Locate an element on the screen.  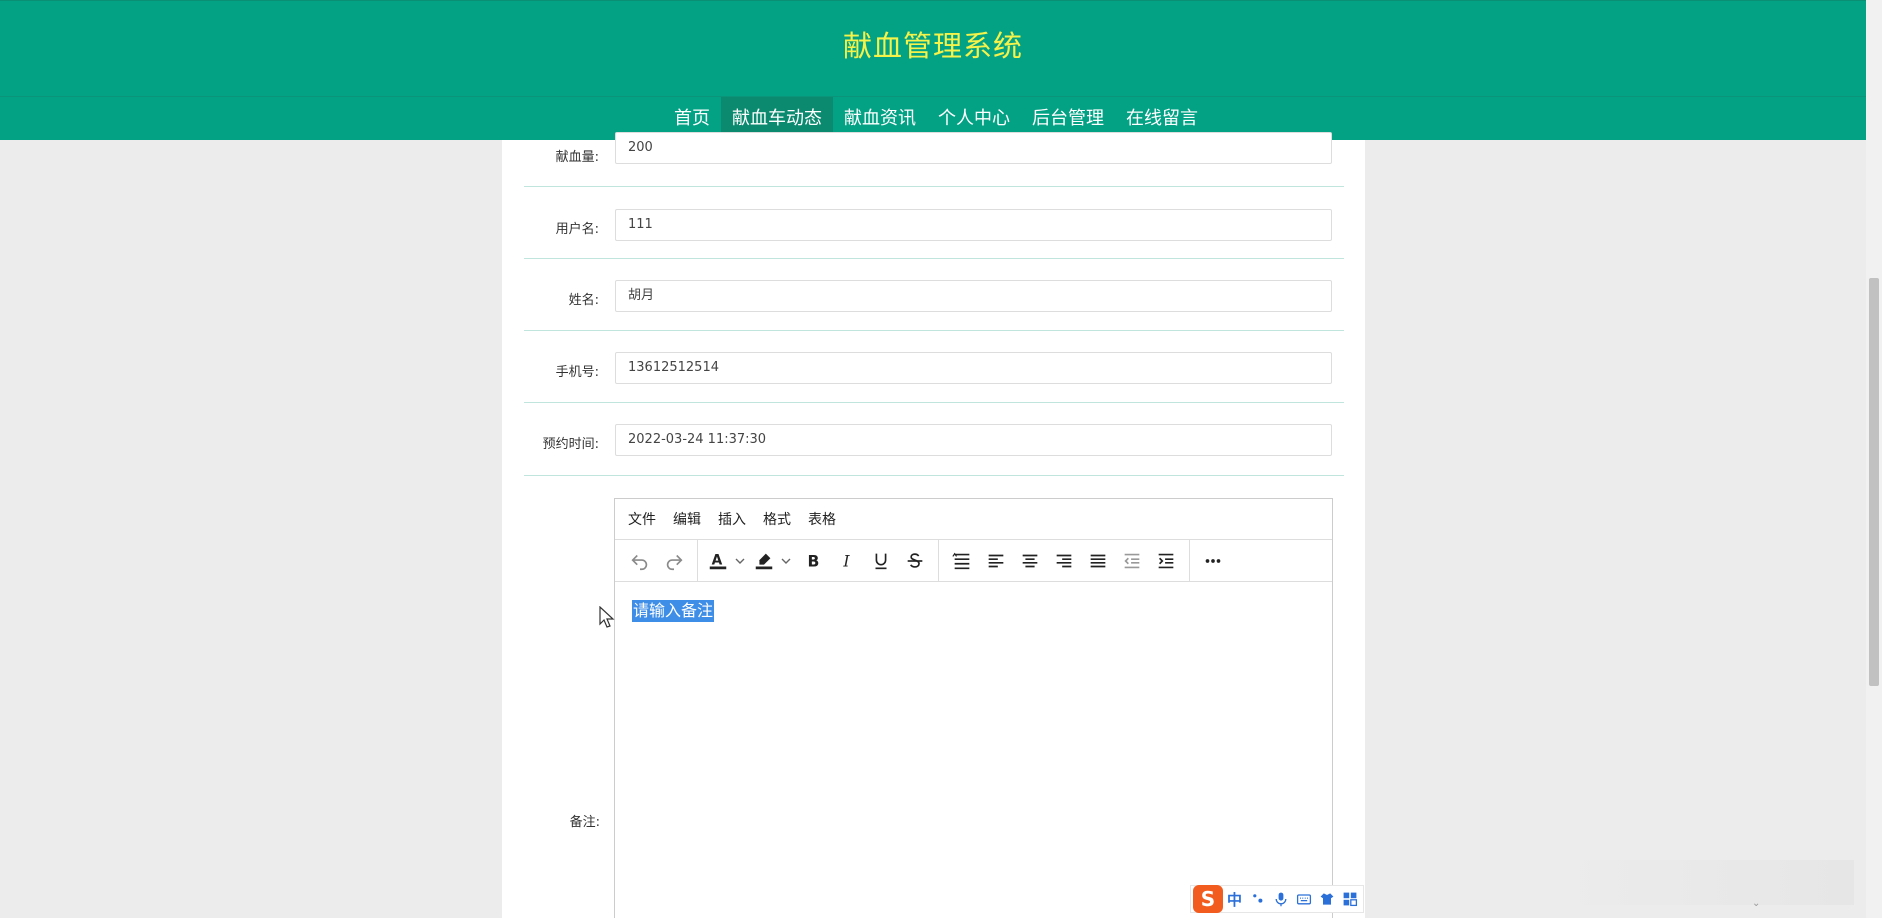
appointment-time-label: 预约时间: is located at coordinates (570, 444).